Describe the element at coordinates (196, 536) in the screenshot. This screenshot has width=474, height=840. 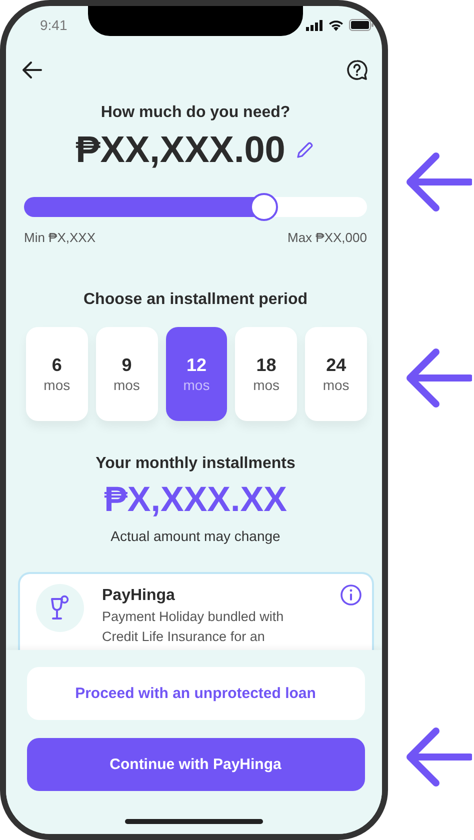
I see `amount-note: Actual amount may change` at that location.